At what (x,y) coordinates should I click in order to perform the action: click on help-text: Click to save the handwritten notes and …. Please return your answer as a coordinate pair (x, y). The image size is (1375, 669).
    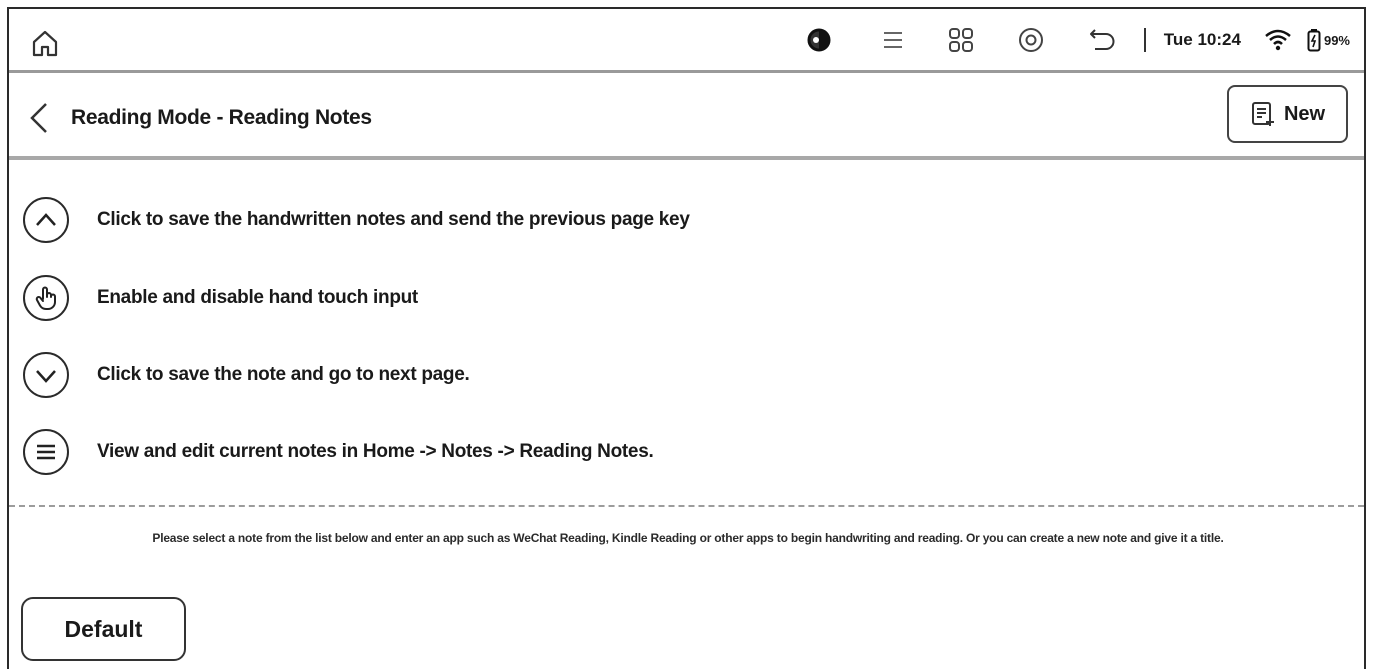
    Looking at the image, I should click on (393, 219).